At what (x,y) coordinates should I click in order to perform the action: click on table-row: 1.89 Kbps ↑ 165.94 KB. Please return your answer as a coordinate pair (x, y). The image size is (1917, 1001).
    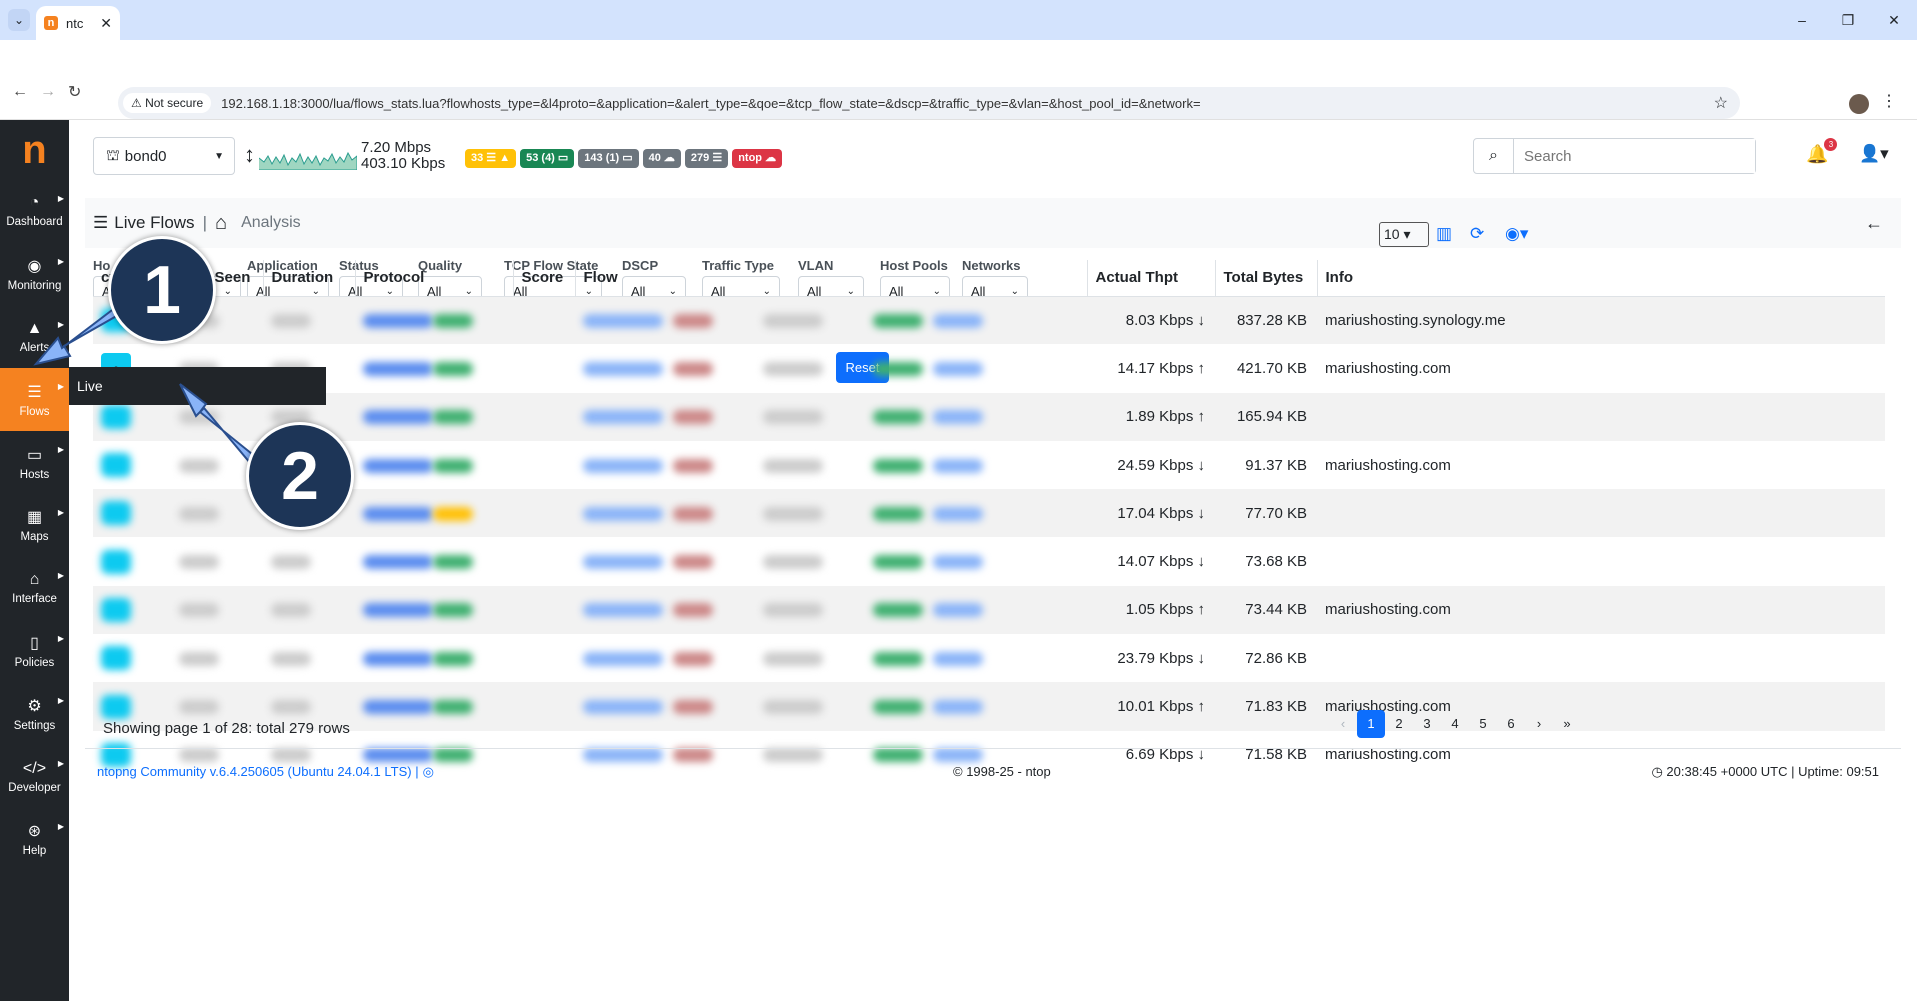
    Looking at the image, I should click on (989, 416).